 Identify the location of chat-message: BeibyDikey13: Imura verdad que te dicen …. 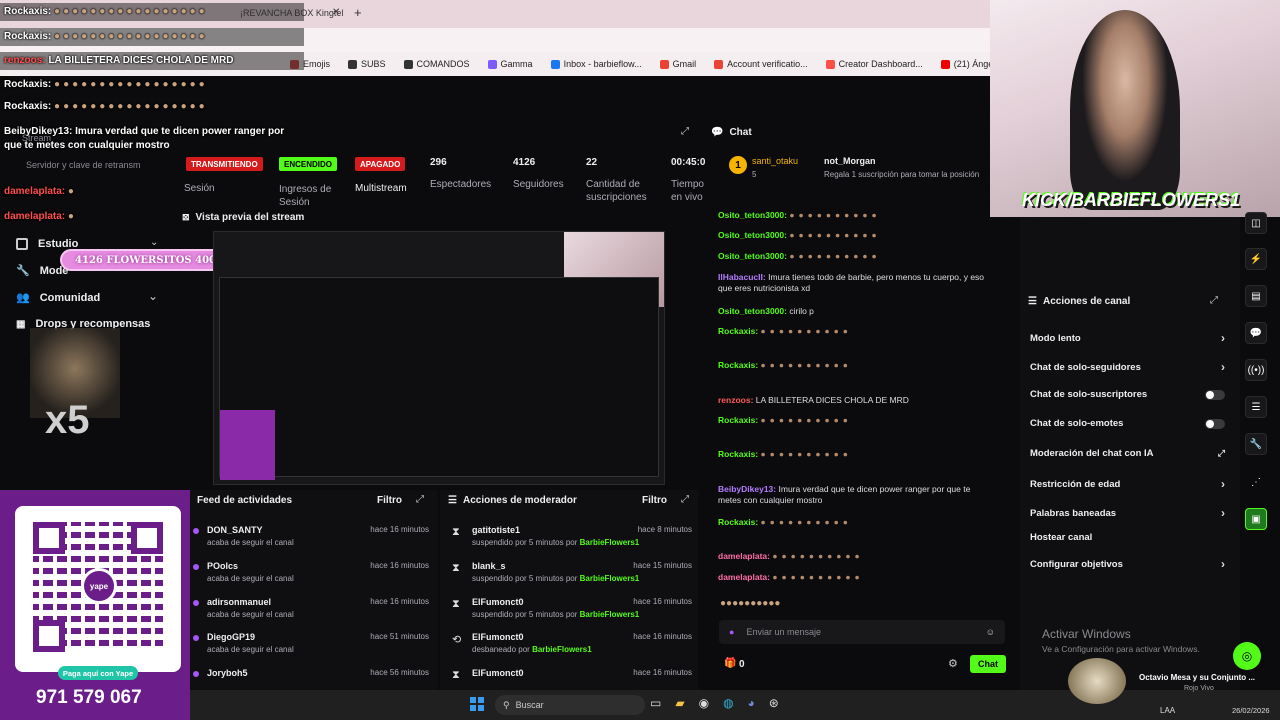
(853, 495).